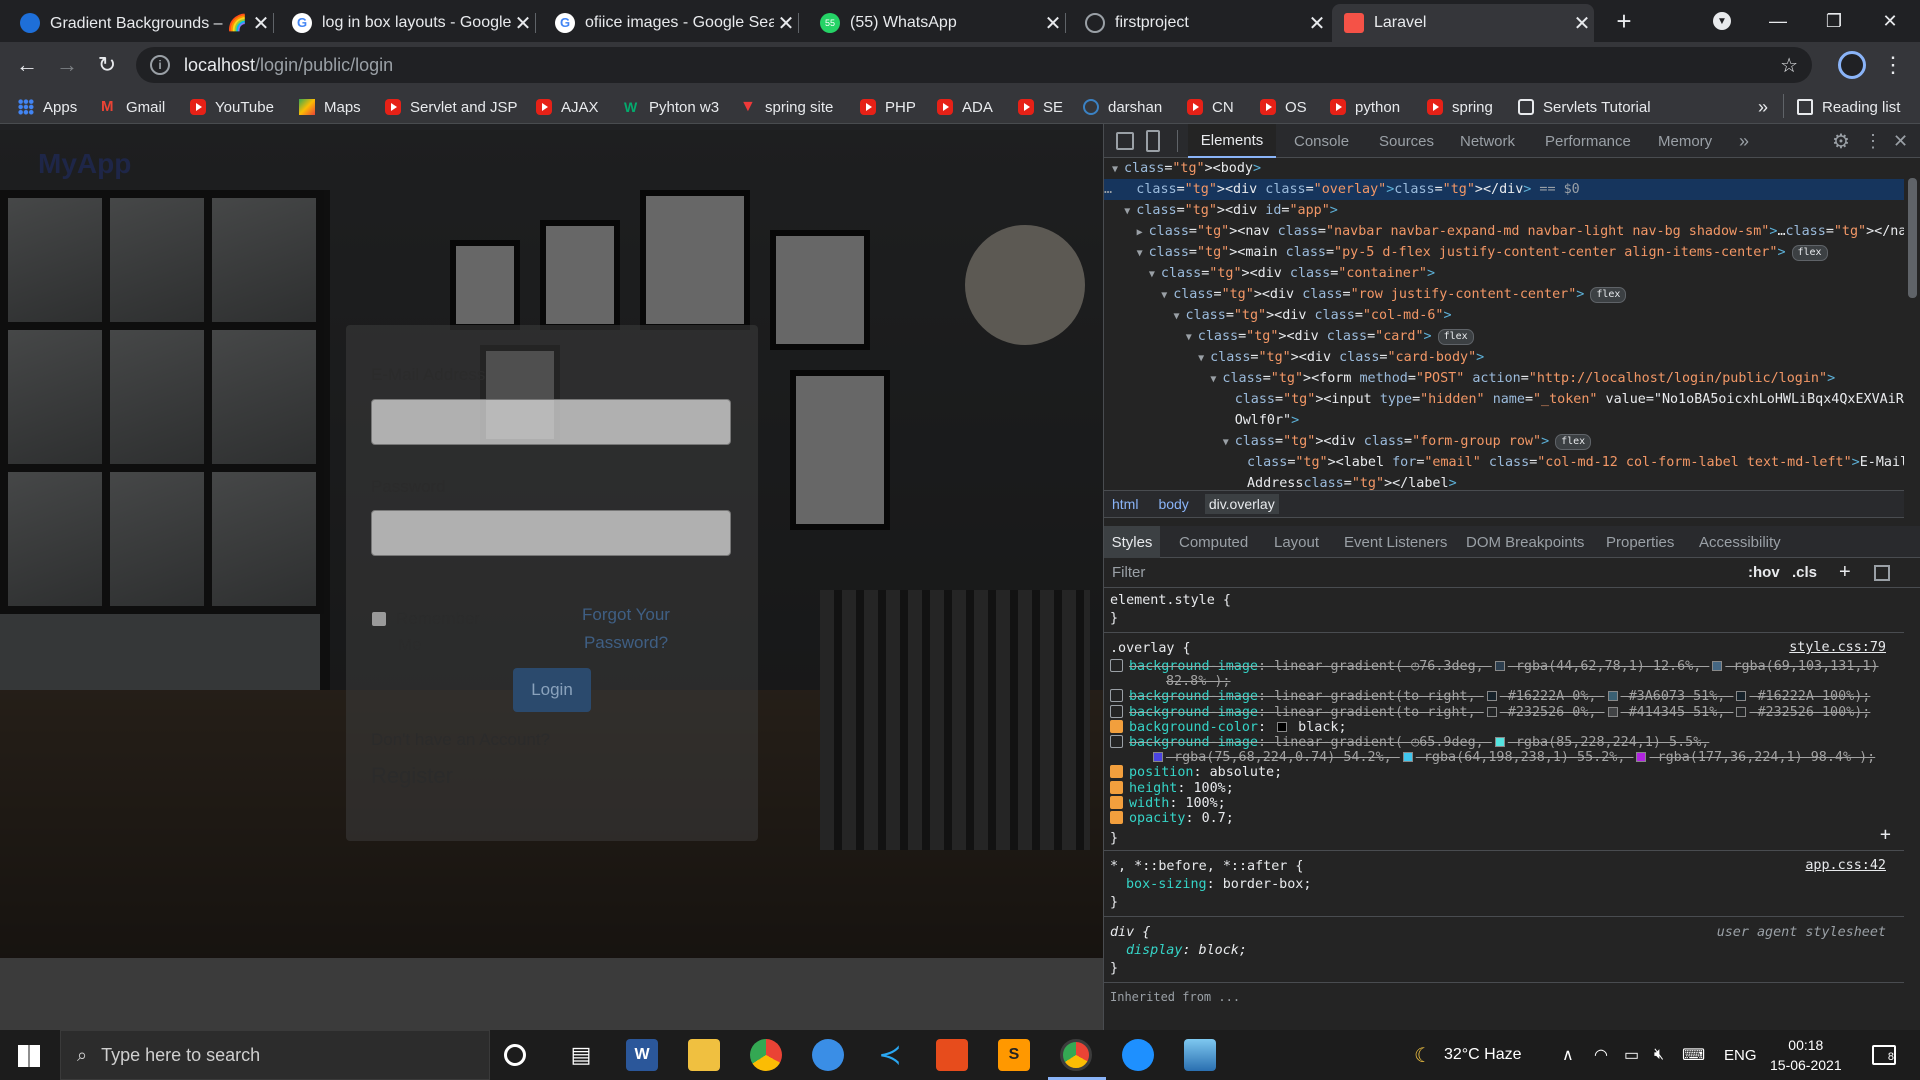  What do you see at coordinates (1804, 572) in the screenshot?
I see `cls-toggle: .cls` at bounding box center [1804, 572].